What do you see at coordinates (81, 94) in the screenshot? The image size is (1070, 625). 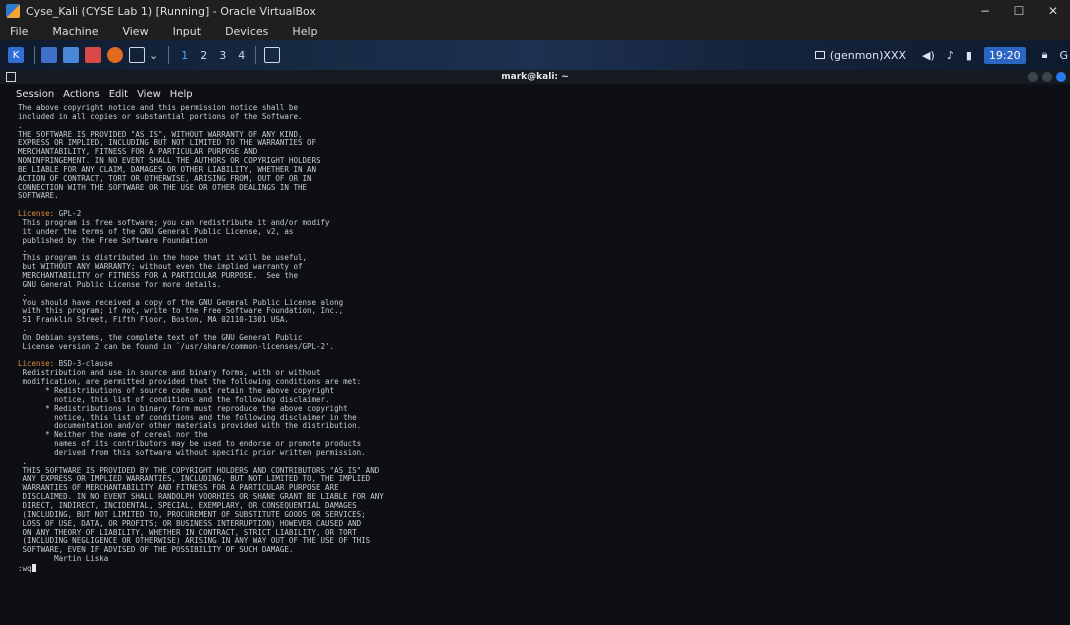 I see `terminal-menu-actions: Actions` at bounding box center [81, 94].